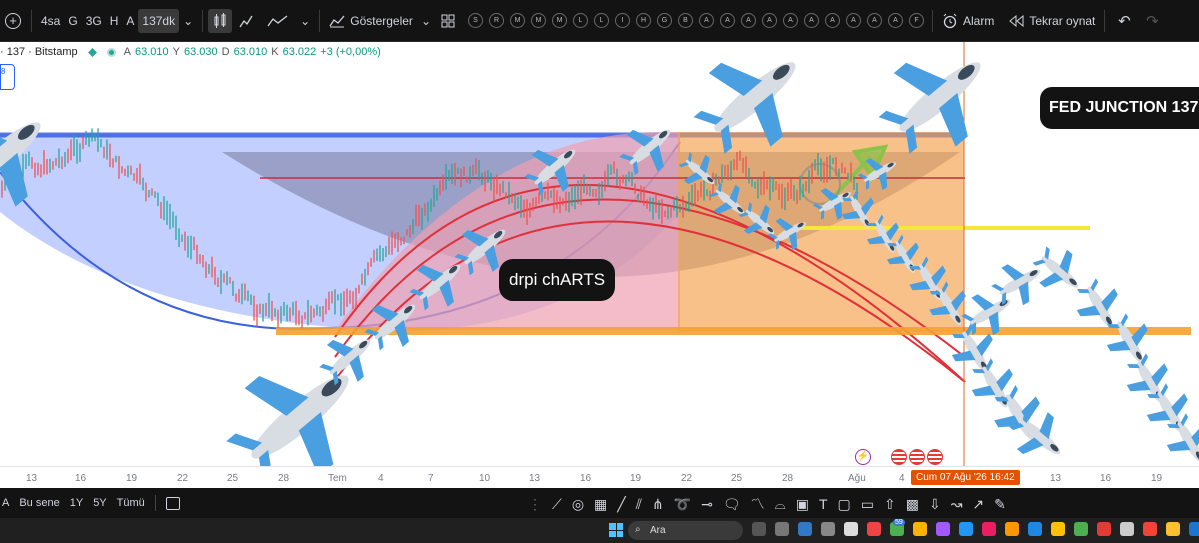 This screenshot has width=1199, height=543. Describe the element at coordinates (832, 20) in the screenshot. I see `favorite-tool-17: A` at that location.